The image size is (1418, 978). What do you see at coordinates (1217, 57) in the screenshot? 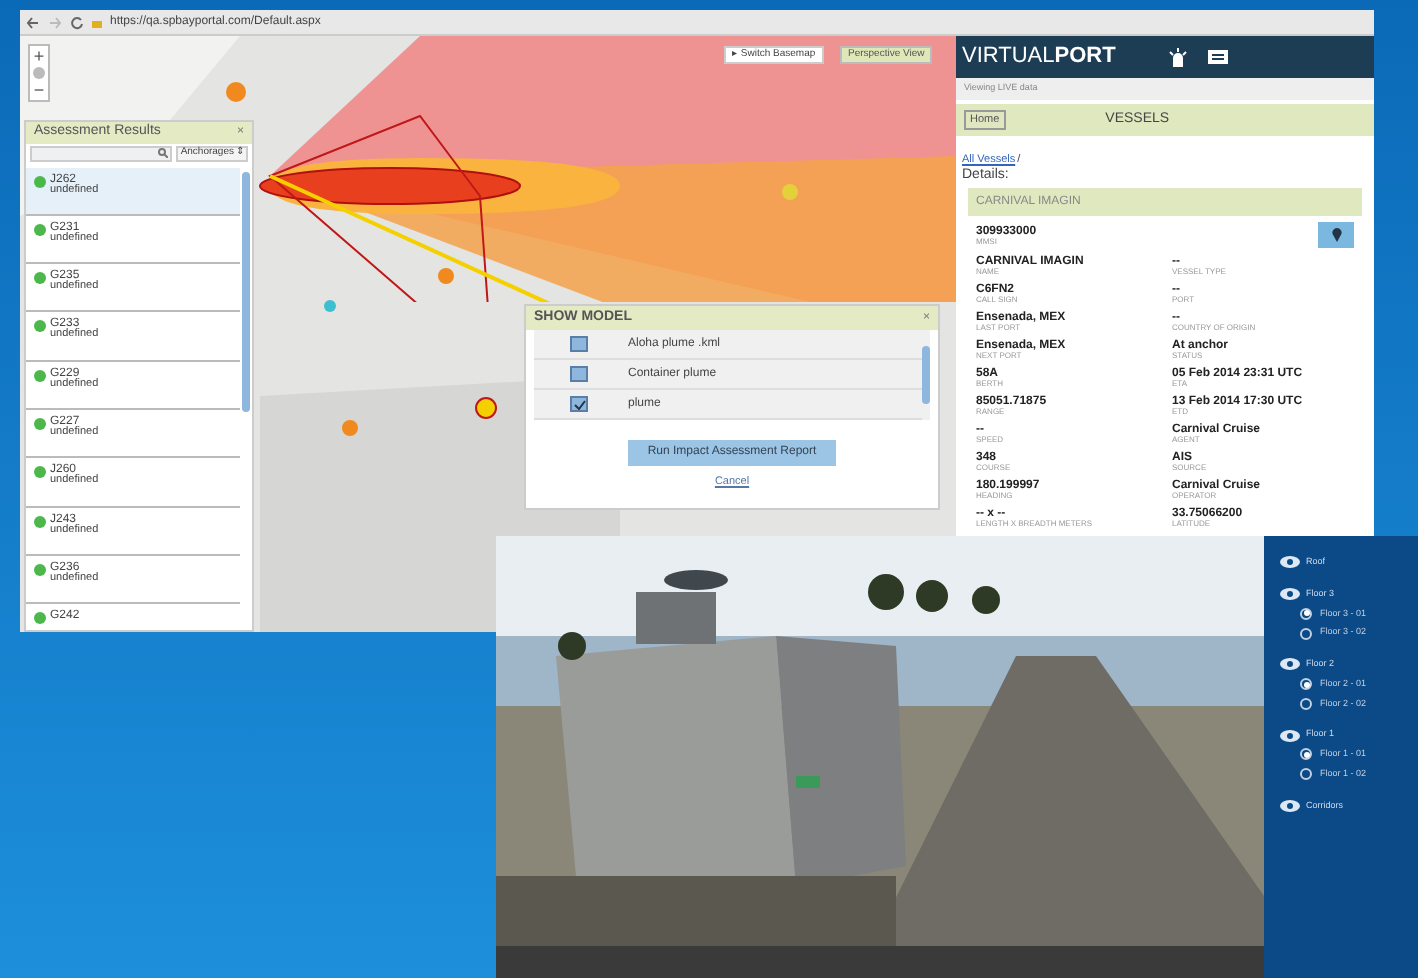
I see `message-icon` at bounding box center [1217, 57].